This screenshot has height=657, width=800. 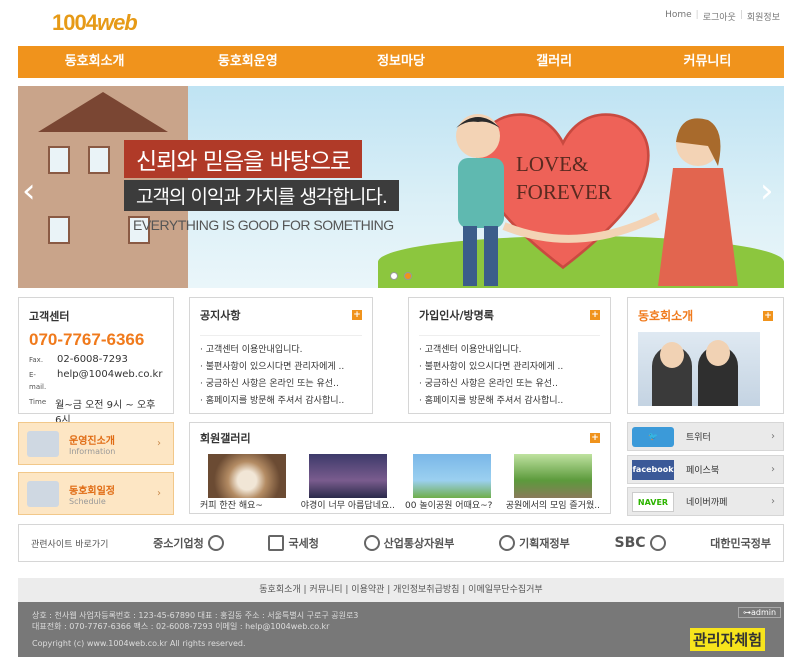 I want to click on amusement-park-thumbnail, so click(x=452, y=476).